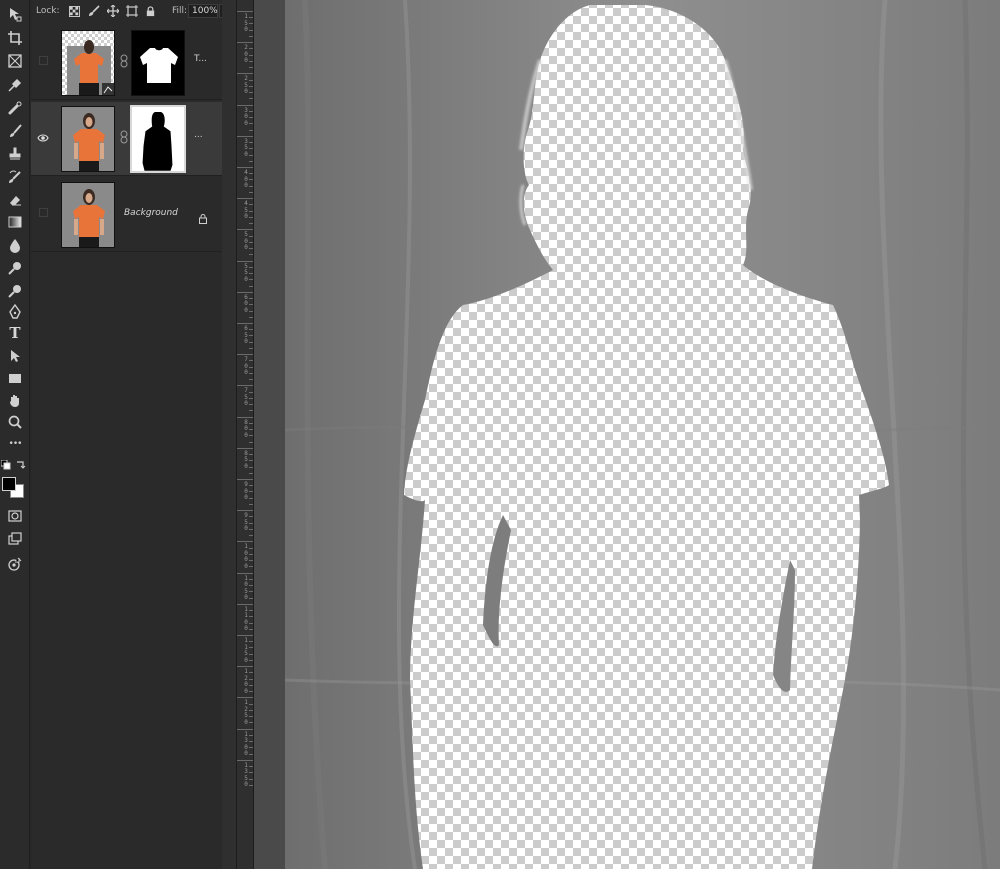  What do you see at coordinates (15, 516) in the screenshot?
I see `quick-mask-icon` at bounding box center [15, 516].